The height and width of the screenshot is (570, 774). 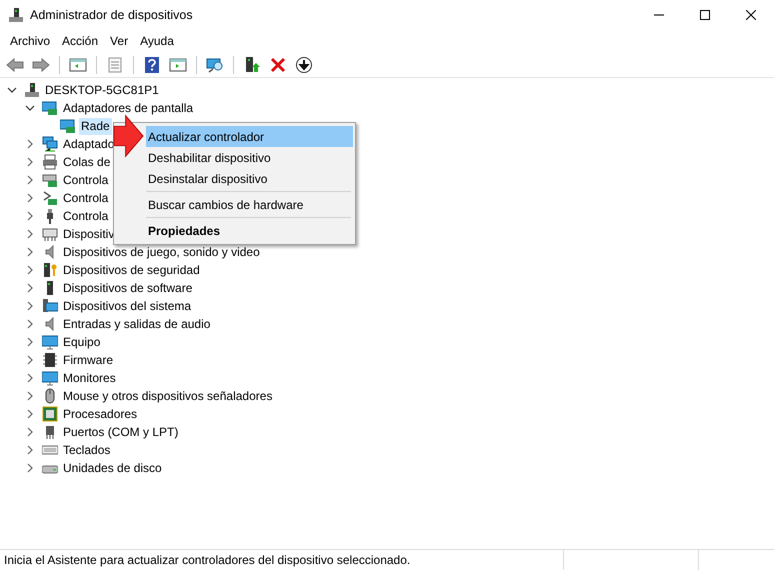 What do you see at coordinates (95, 126) in the screenshot?
I see `tree-item: Rade` at bounding box center [95, 126].